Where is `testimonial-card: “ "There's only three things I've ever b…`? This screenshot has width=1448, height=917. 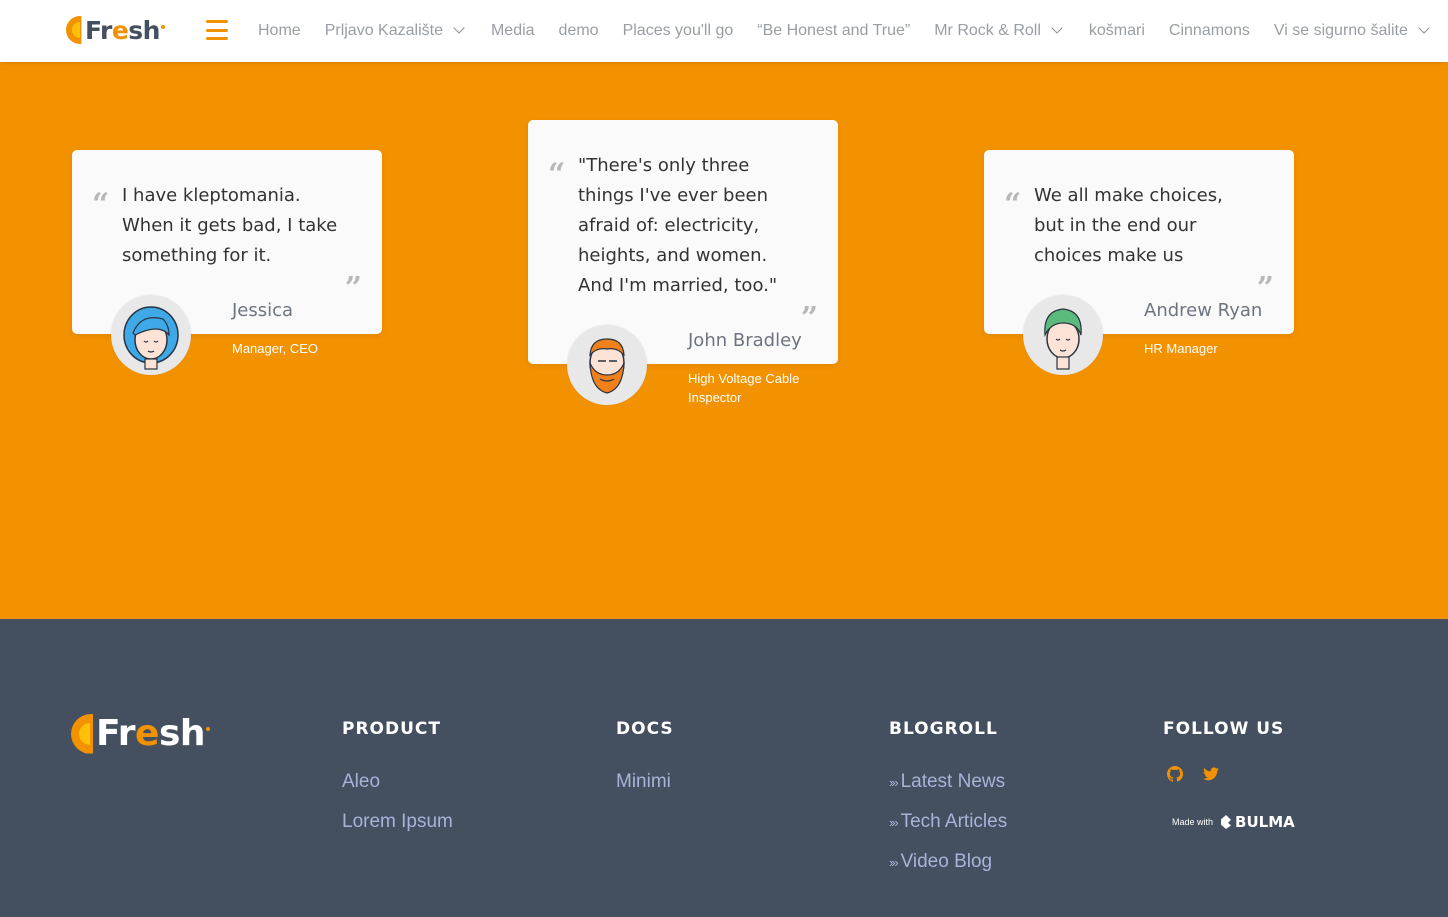
testimonial-card: “ "There's only three things I've ever b… is located at coordinates (683, 242).